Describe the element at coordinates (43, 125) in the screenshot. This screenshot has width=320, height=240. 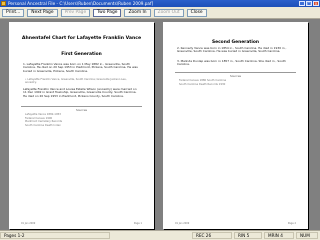
I see `source-item: South Carolina Death Index` at that location.